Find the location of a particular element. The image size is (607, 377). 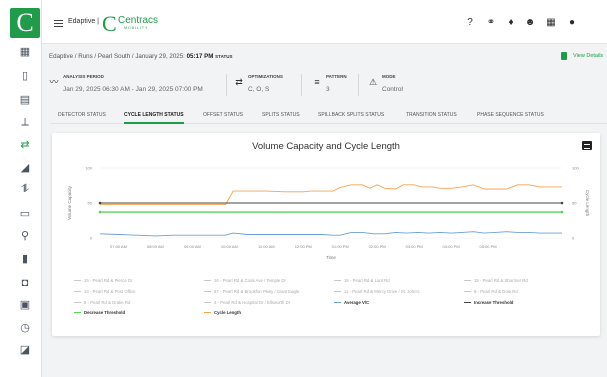

legend-label: Decrease Threshold is located at coordinates (105, 312).